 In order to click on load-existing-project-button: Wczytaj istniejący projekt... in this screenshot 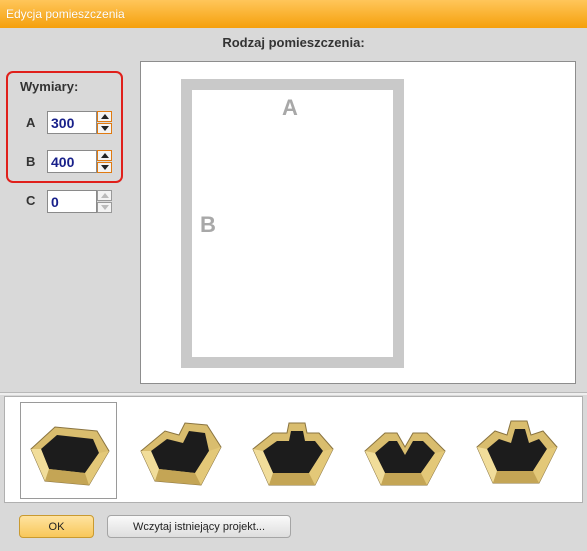, I will do `click(199, 526)`.